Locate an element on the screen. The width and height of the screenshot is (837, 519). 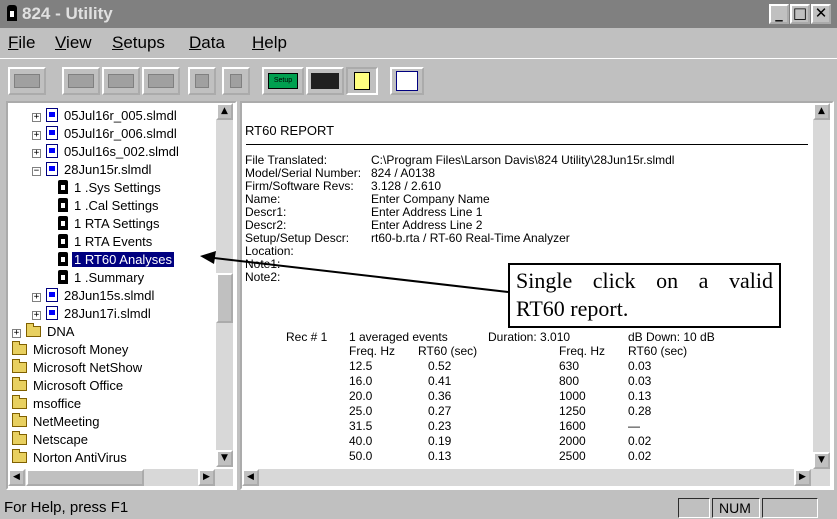
callout-word: a is located at coordinates (703, 280).